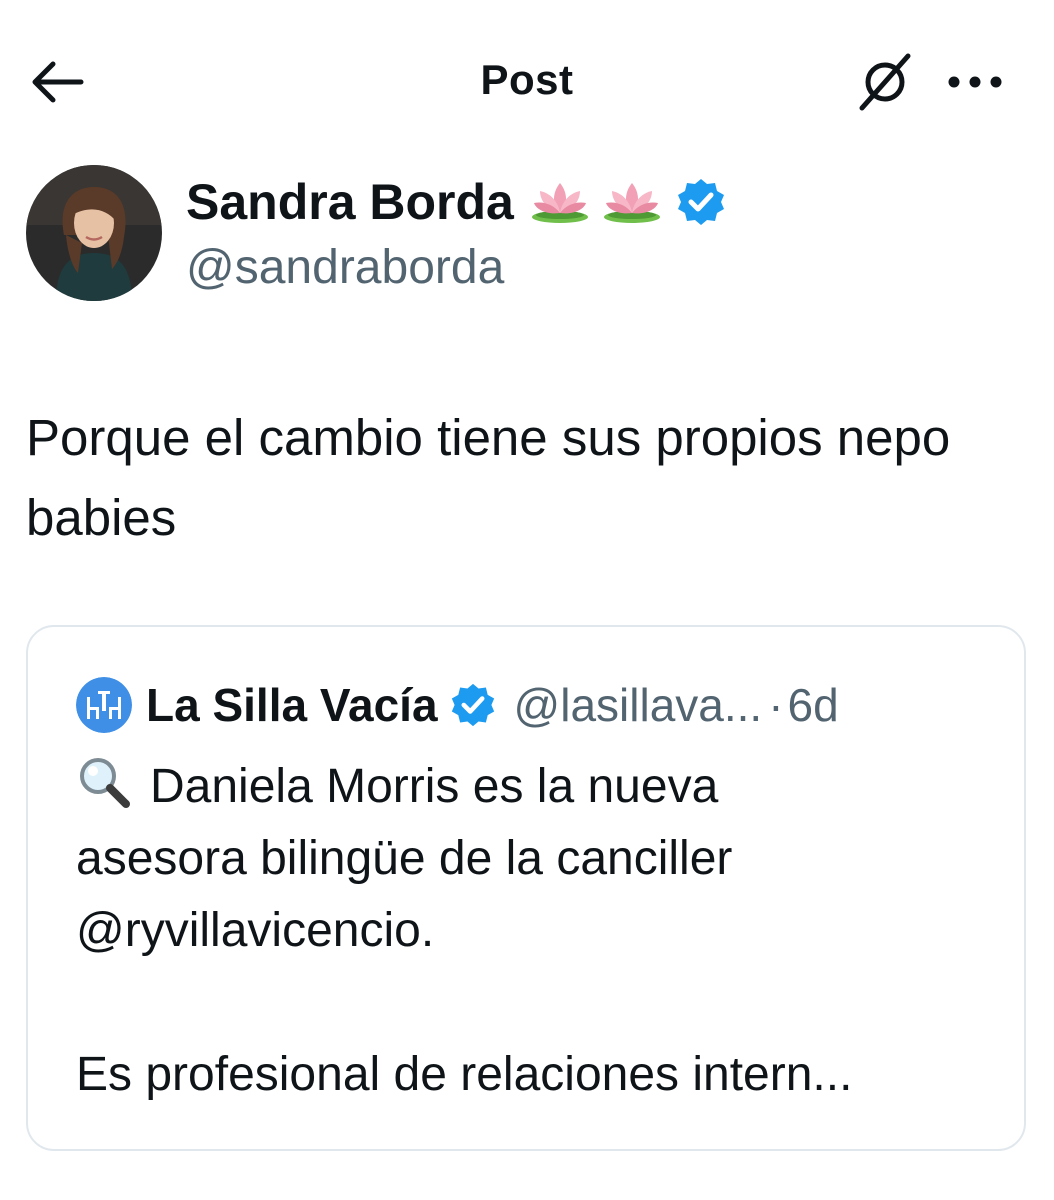 This screenshot has height=1200, width=1054. Describe the element at coordinates (434, 786) in the screenshot. I see `quoted-post-line-text: Daniela Morris es la nueva` at that location.